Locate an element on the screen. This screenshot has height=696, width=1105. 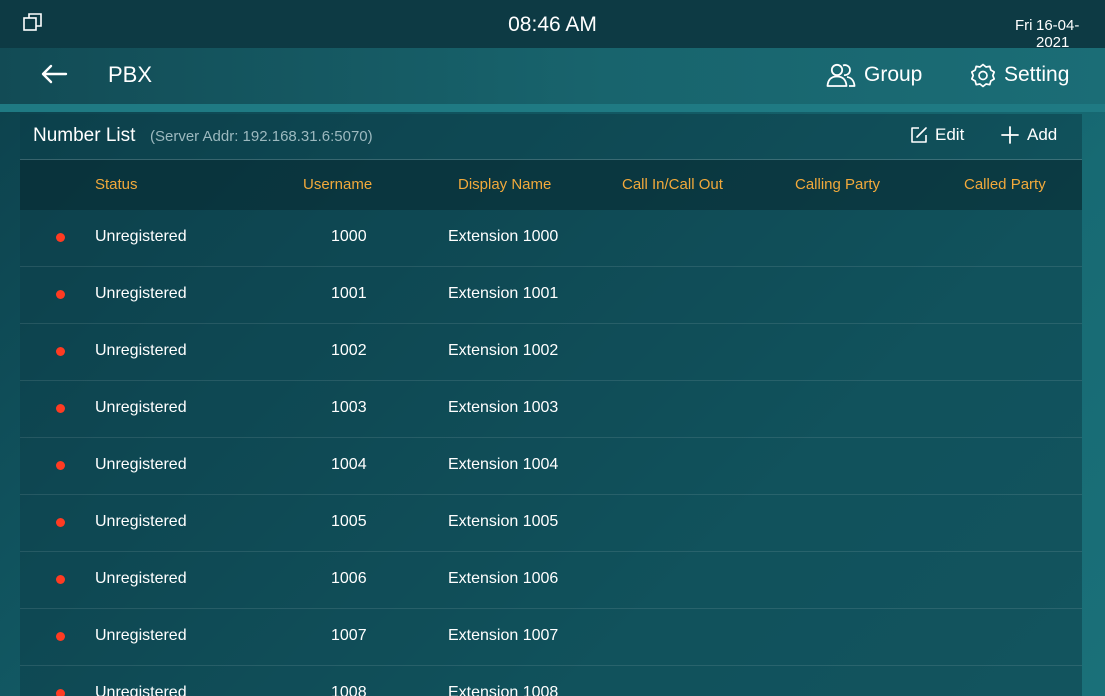
cell-username: 1008 is located at coordinates (349, 690).